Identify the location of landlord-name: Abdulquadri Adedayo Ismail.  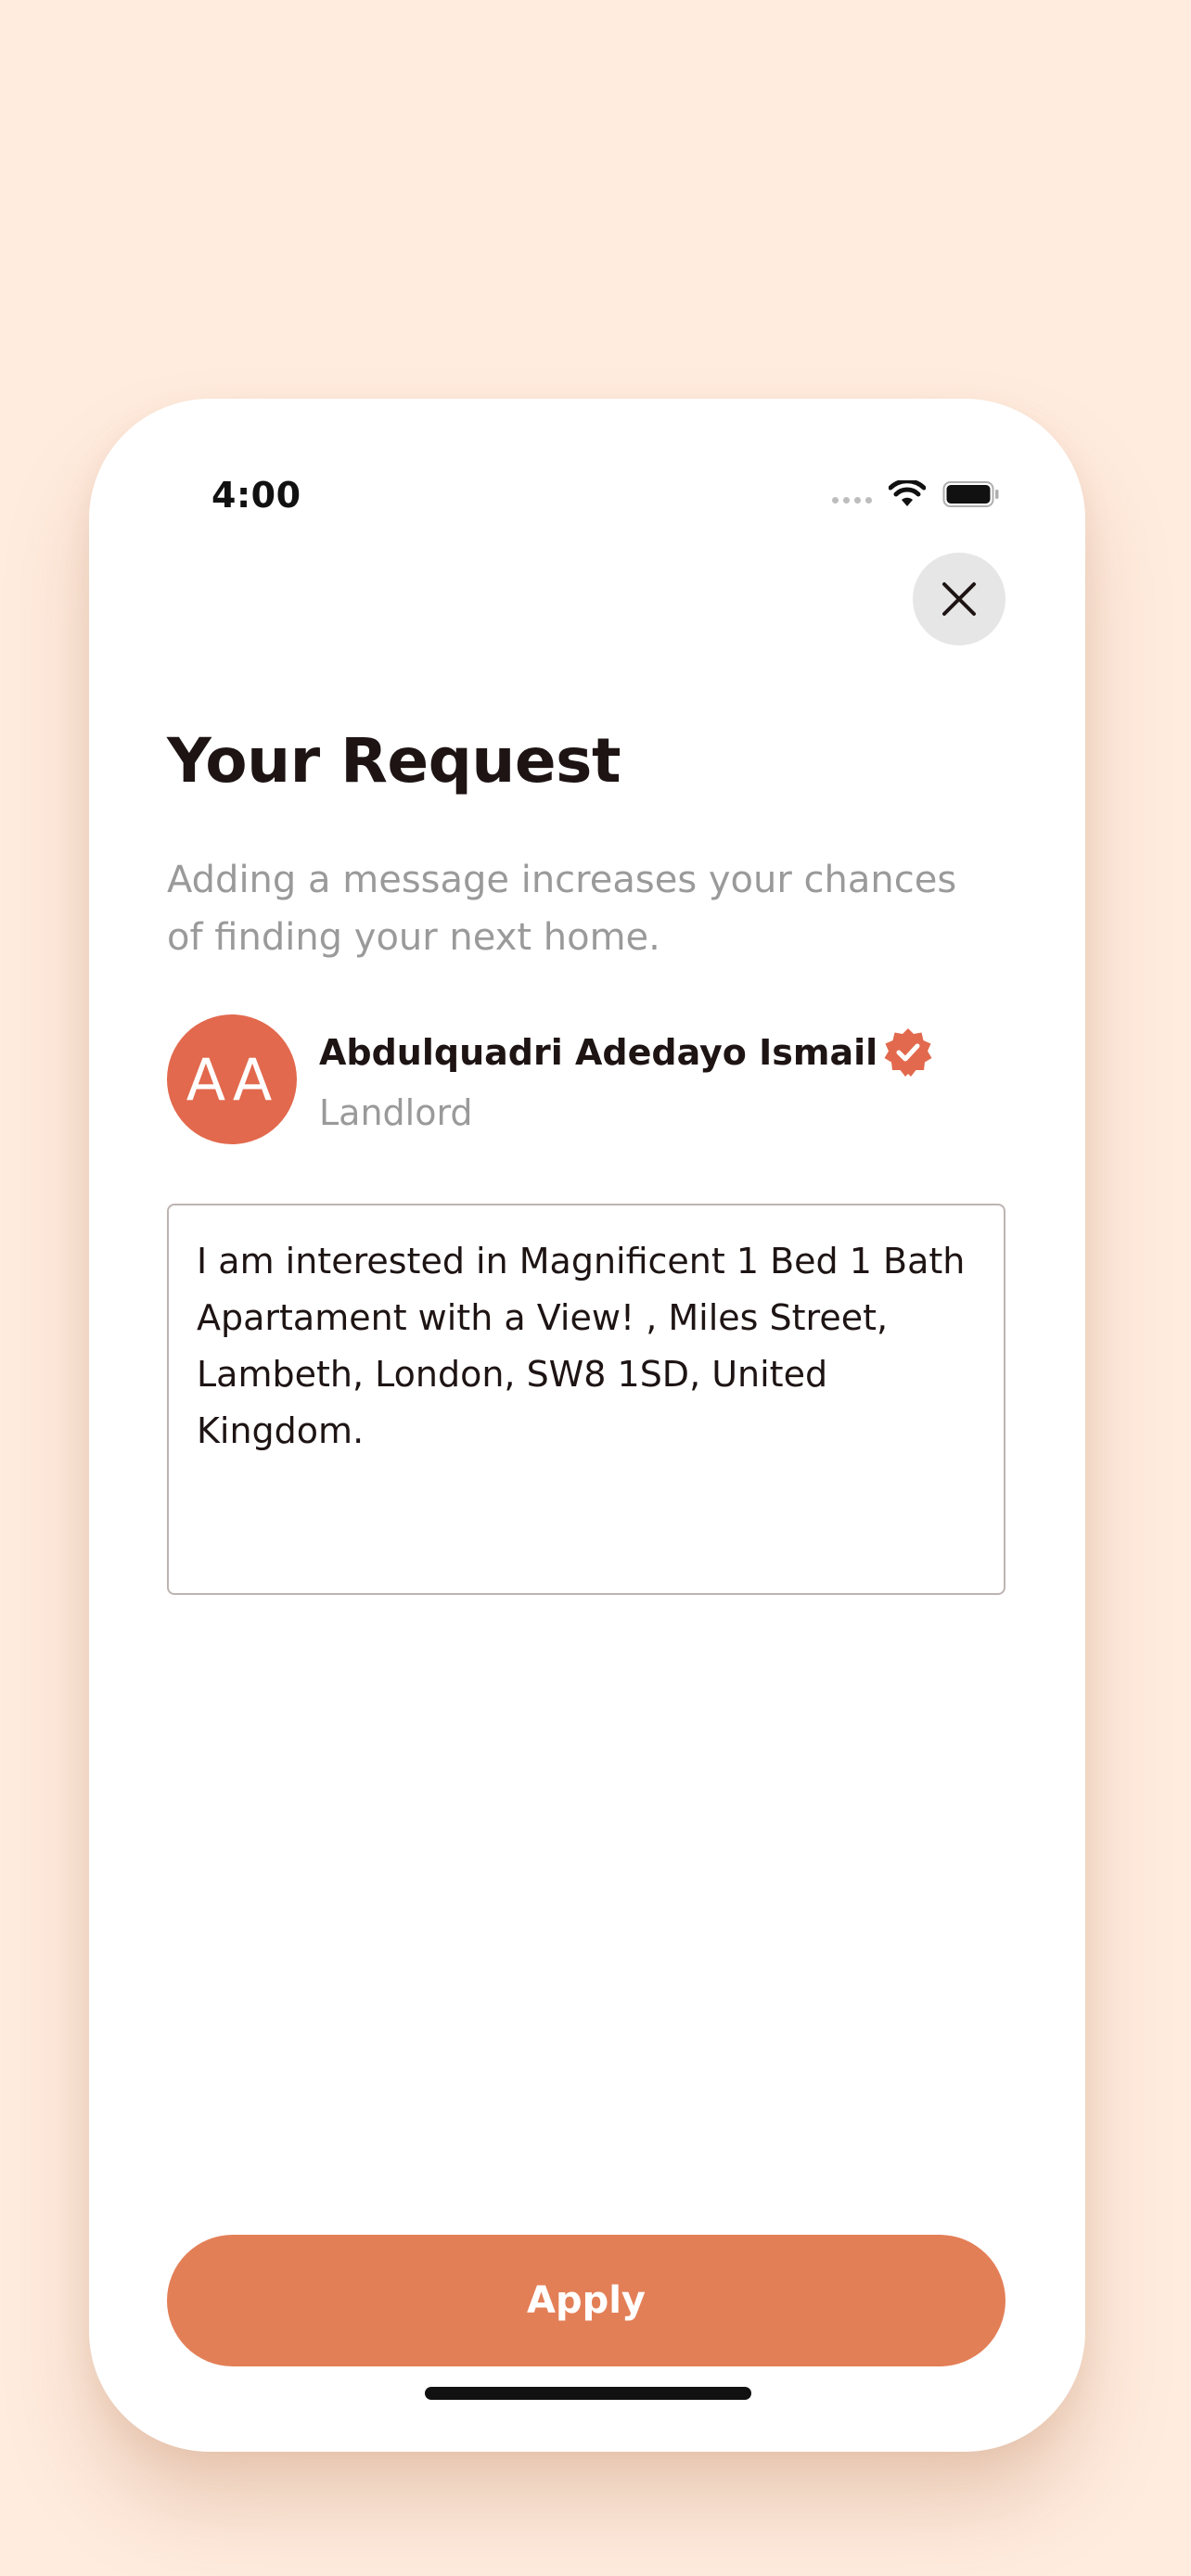
(598, 1052).